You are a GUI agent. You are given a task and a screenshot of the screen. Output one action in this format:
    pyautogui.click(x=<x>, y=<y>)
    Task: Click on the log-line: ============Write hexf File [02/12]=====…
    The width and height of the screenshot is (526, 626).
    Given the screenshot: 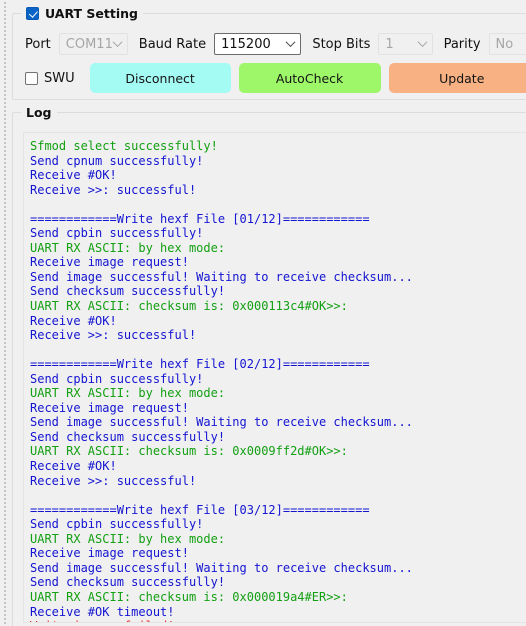 What is the action you would take?
    pyautogui.click(x=200, y=364)
    